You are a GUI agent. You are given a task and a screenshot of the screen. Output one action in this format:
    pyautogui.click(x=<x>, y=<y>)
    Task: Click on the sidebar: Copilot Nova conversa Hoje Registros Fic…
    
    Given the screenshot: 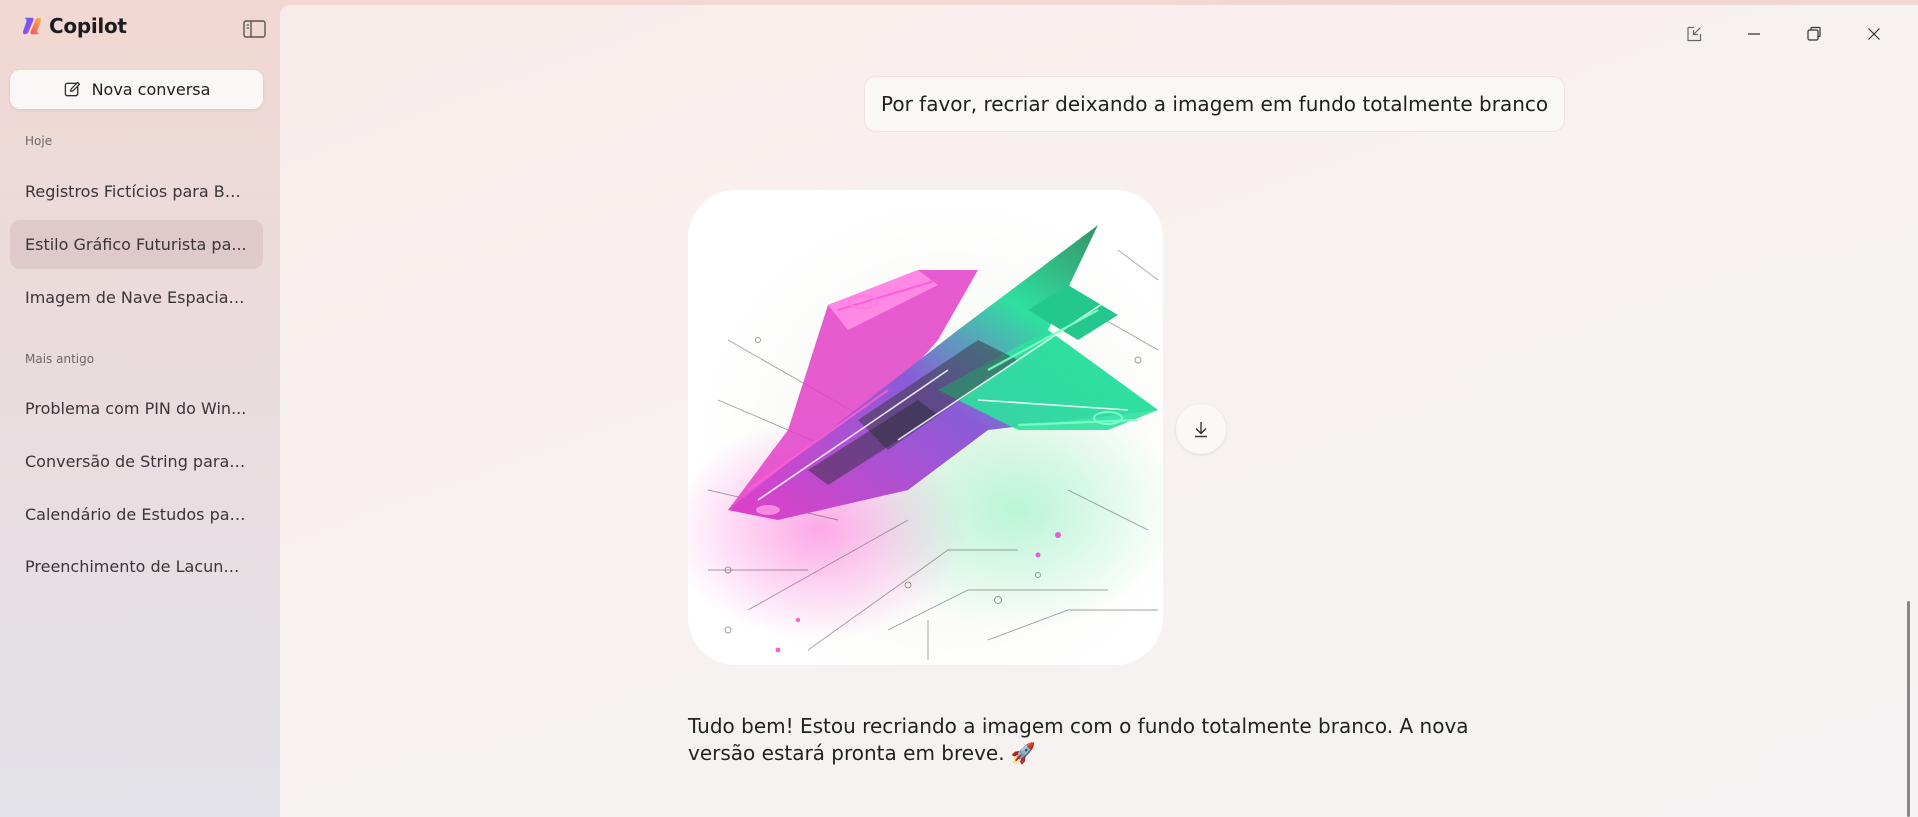 What is the action you would take?
    pyautogui.click(x=140, y=408)
    